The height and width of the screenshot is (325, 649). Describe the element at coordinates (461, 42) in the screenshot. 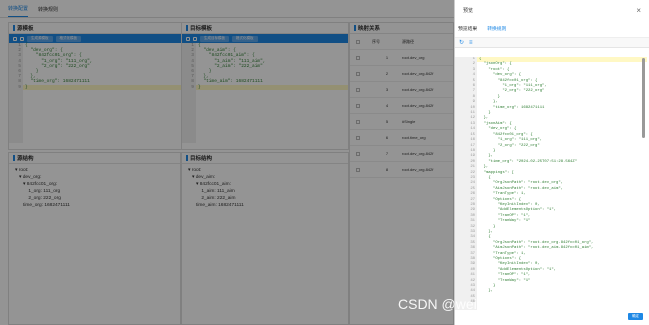

I see `redo-icon: ↻` at that location.